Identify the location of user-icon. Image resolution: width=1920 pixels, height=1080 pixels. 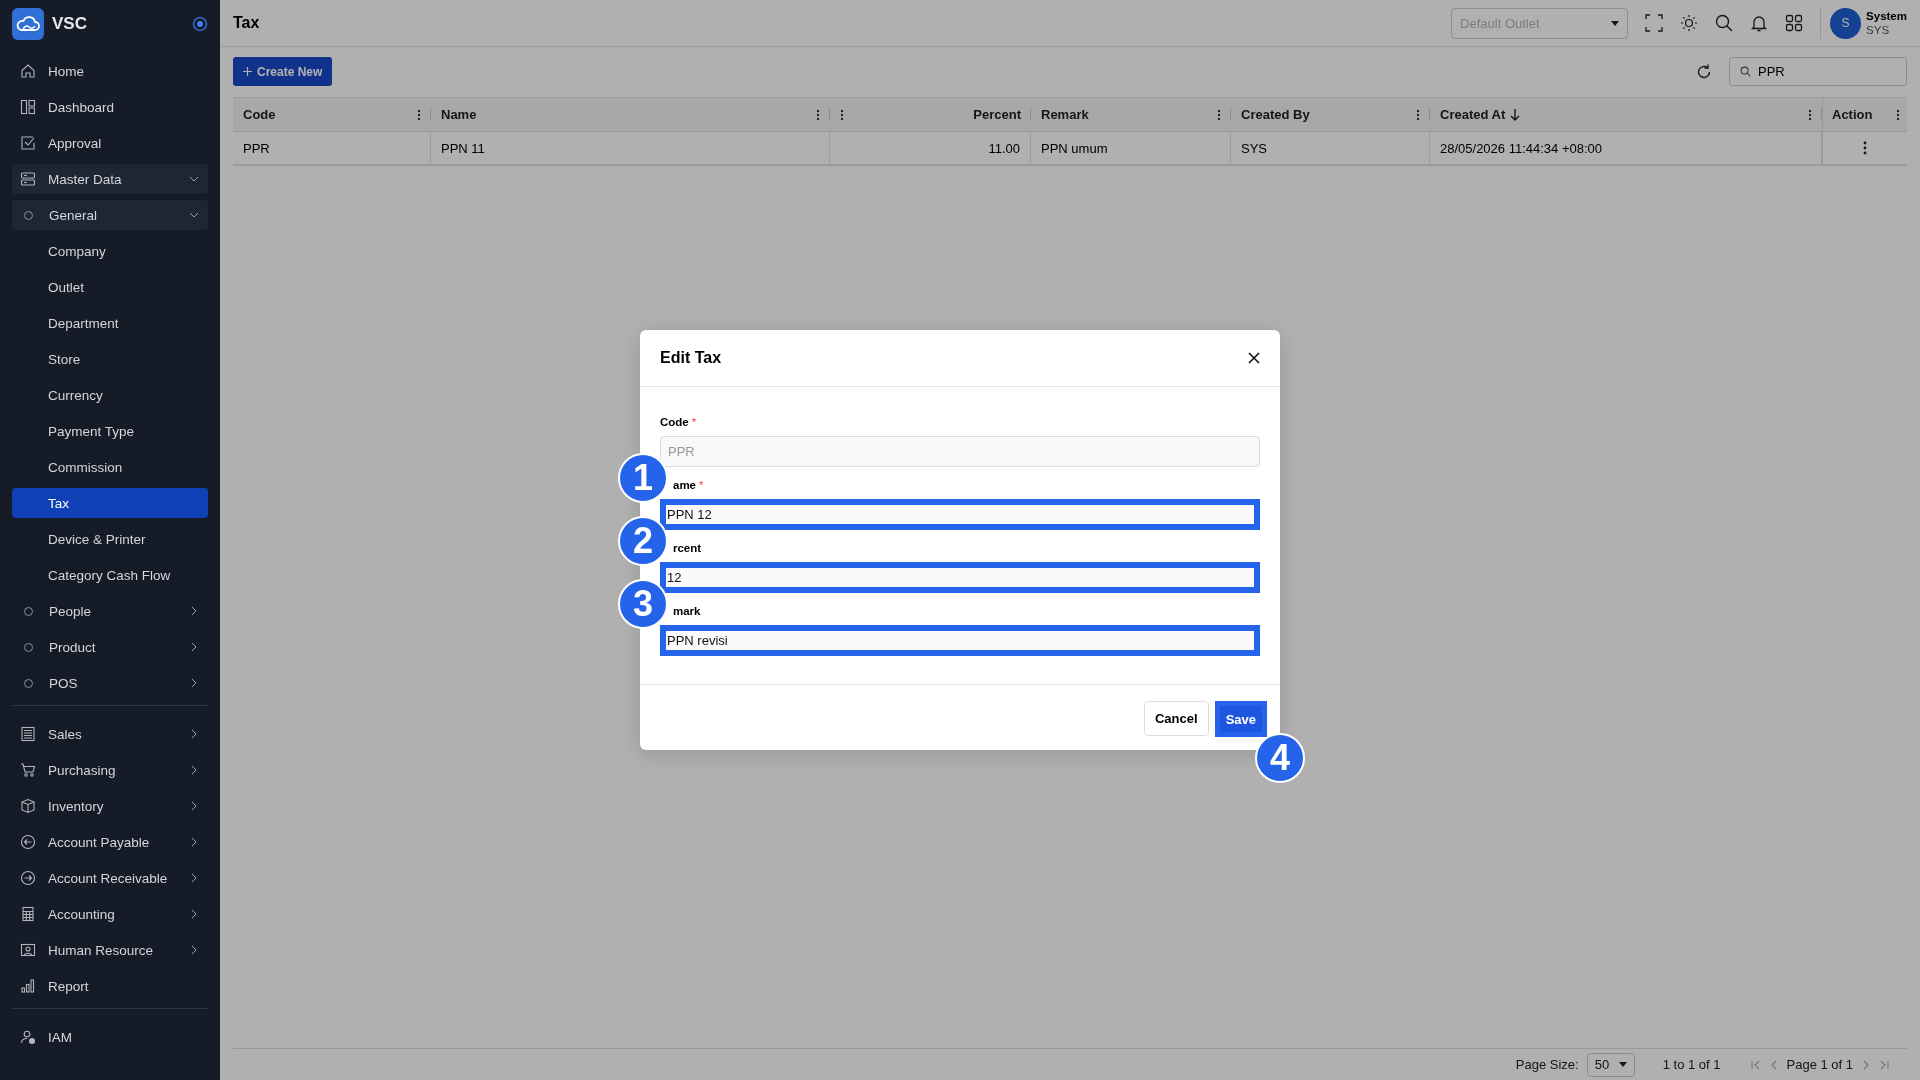
(28, 1037).